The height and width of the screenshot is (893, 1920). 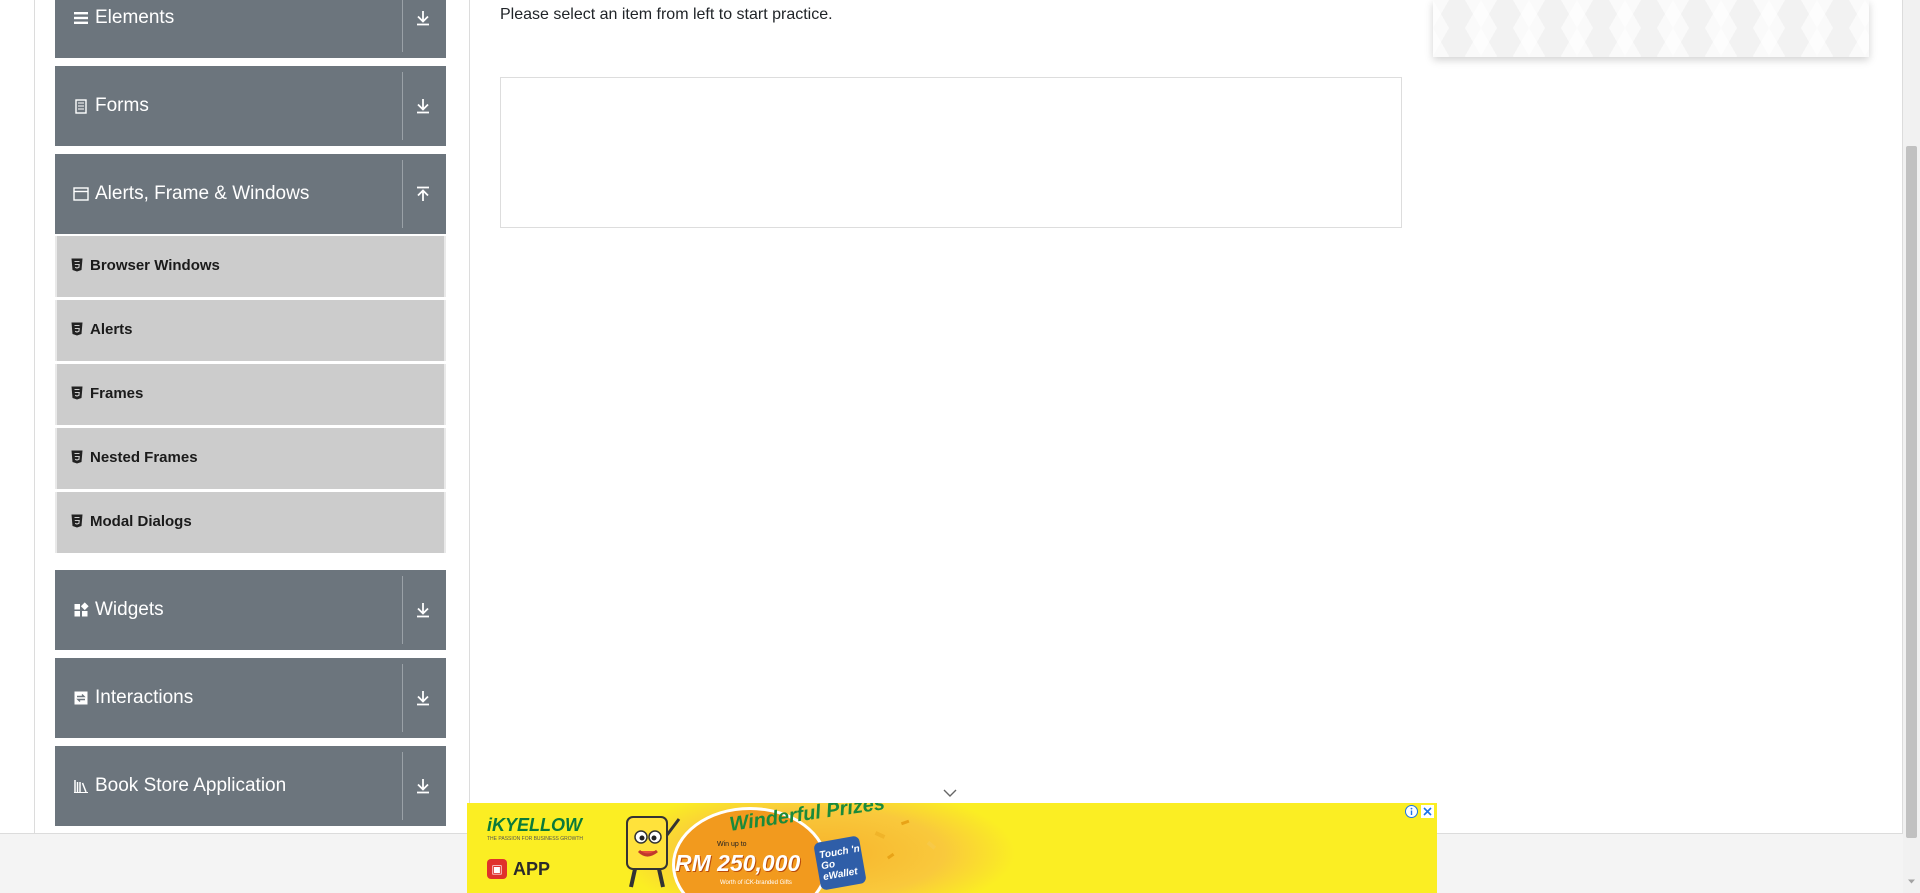 What do you see at coordinates (155, 265) in the screenshot?
I see `menu-item-label: Browser Windows` at bounding box center [155, 265].